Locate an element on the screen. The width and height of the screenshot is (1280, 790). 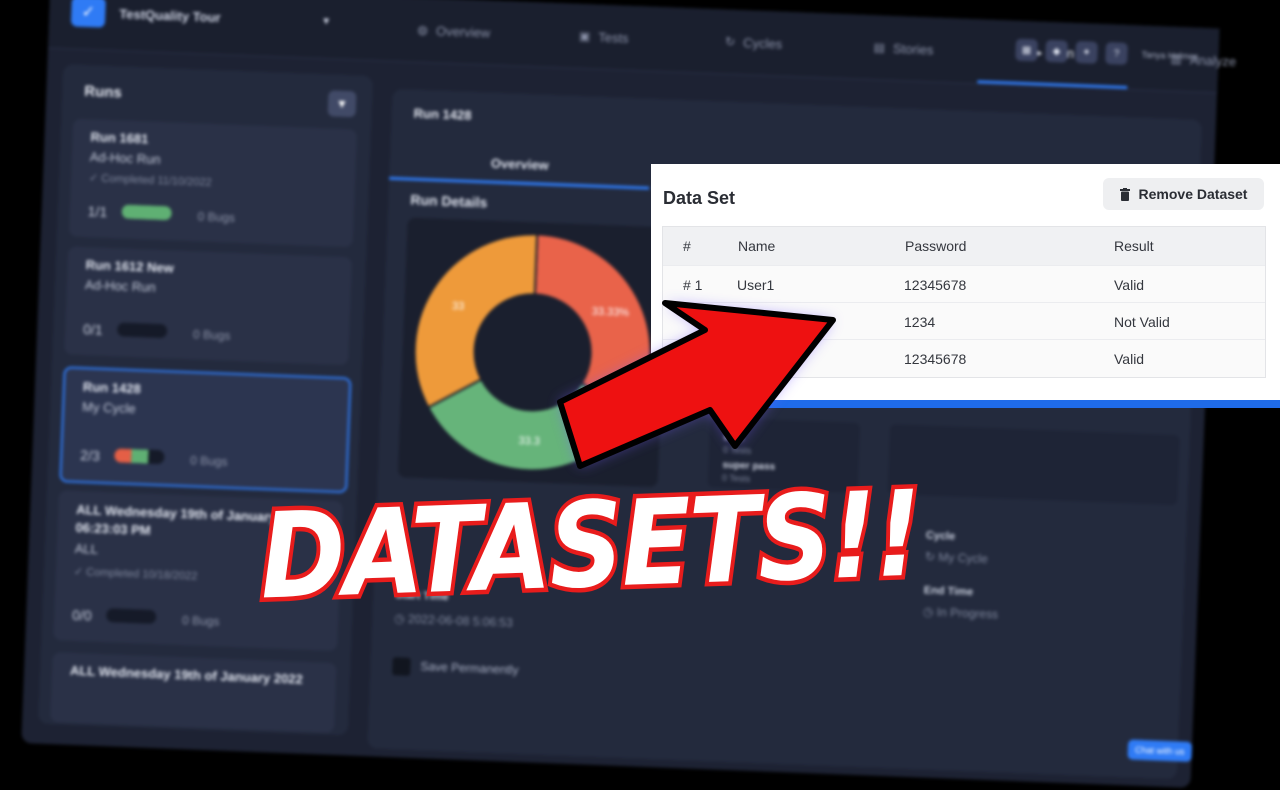
dataset-title: Data Set is located at coordinates (699, 198).